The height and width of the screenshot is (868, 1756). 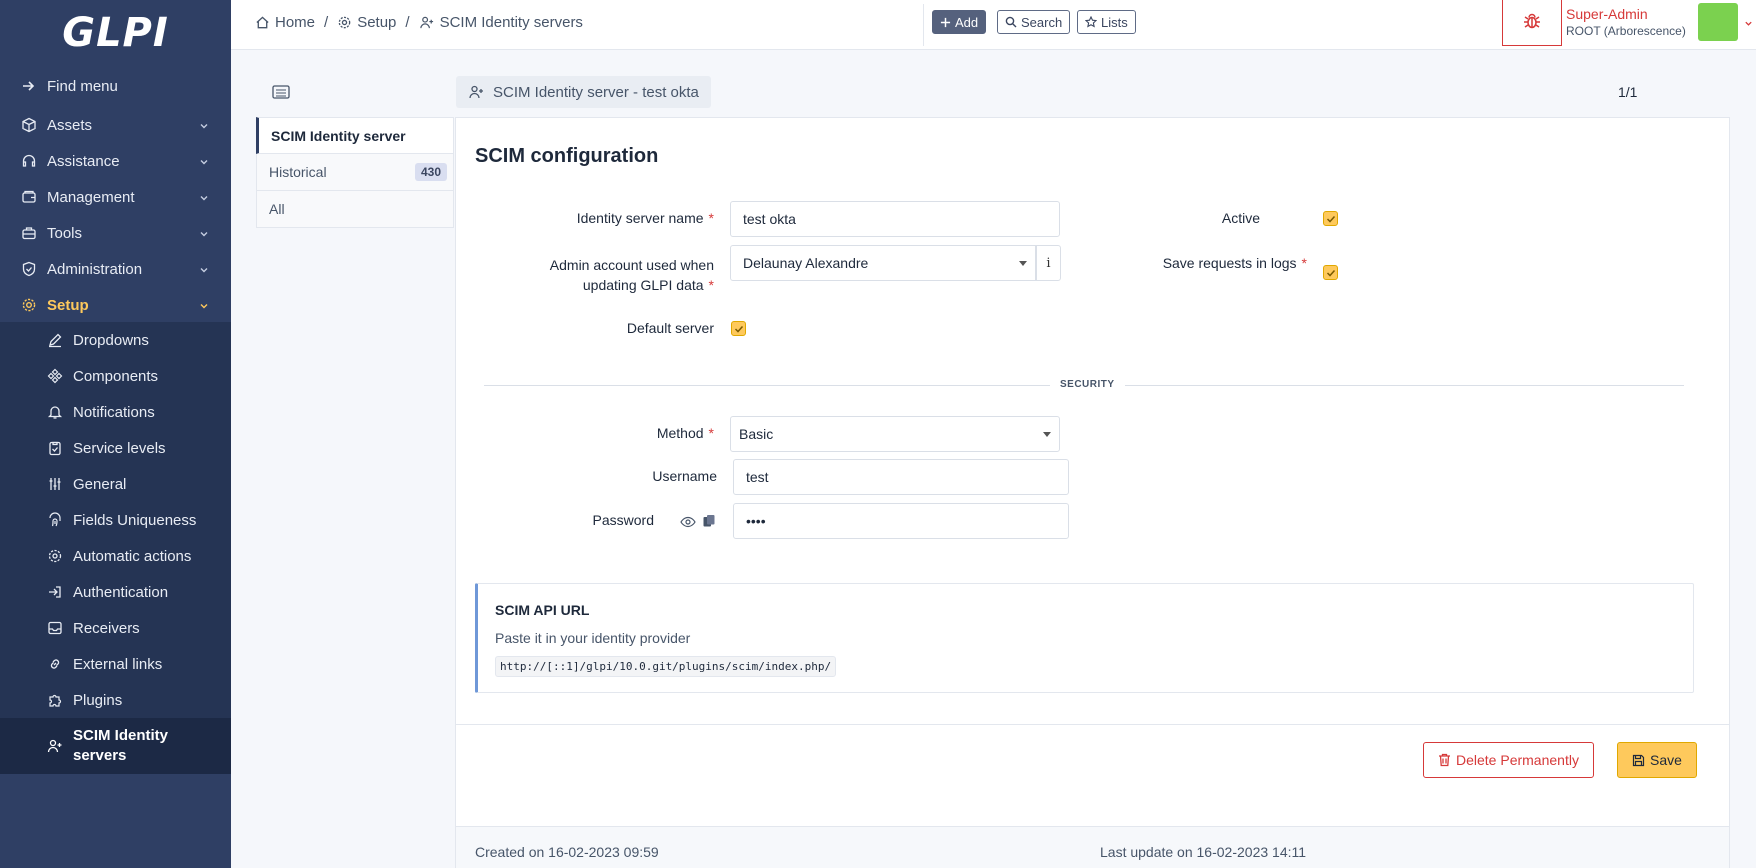 I want to click on submenu-item-components: Components, so click(x=115, y=376).